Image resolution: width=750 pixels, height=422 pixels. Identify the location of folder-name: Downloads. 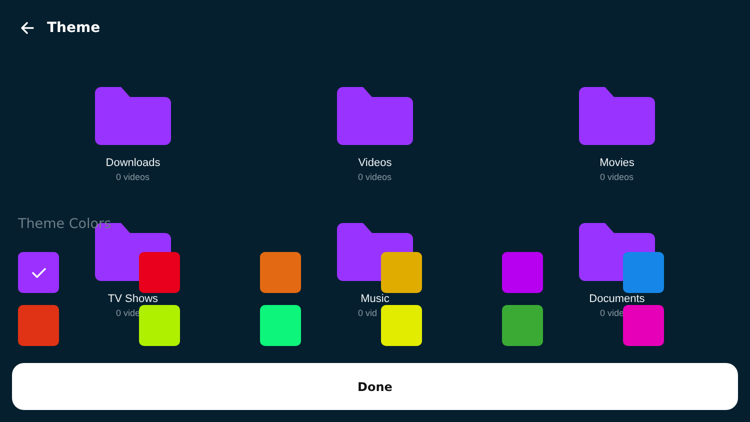
(133, 163).